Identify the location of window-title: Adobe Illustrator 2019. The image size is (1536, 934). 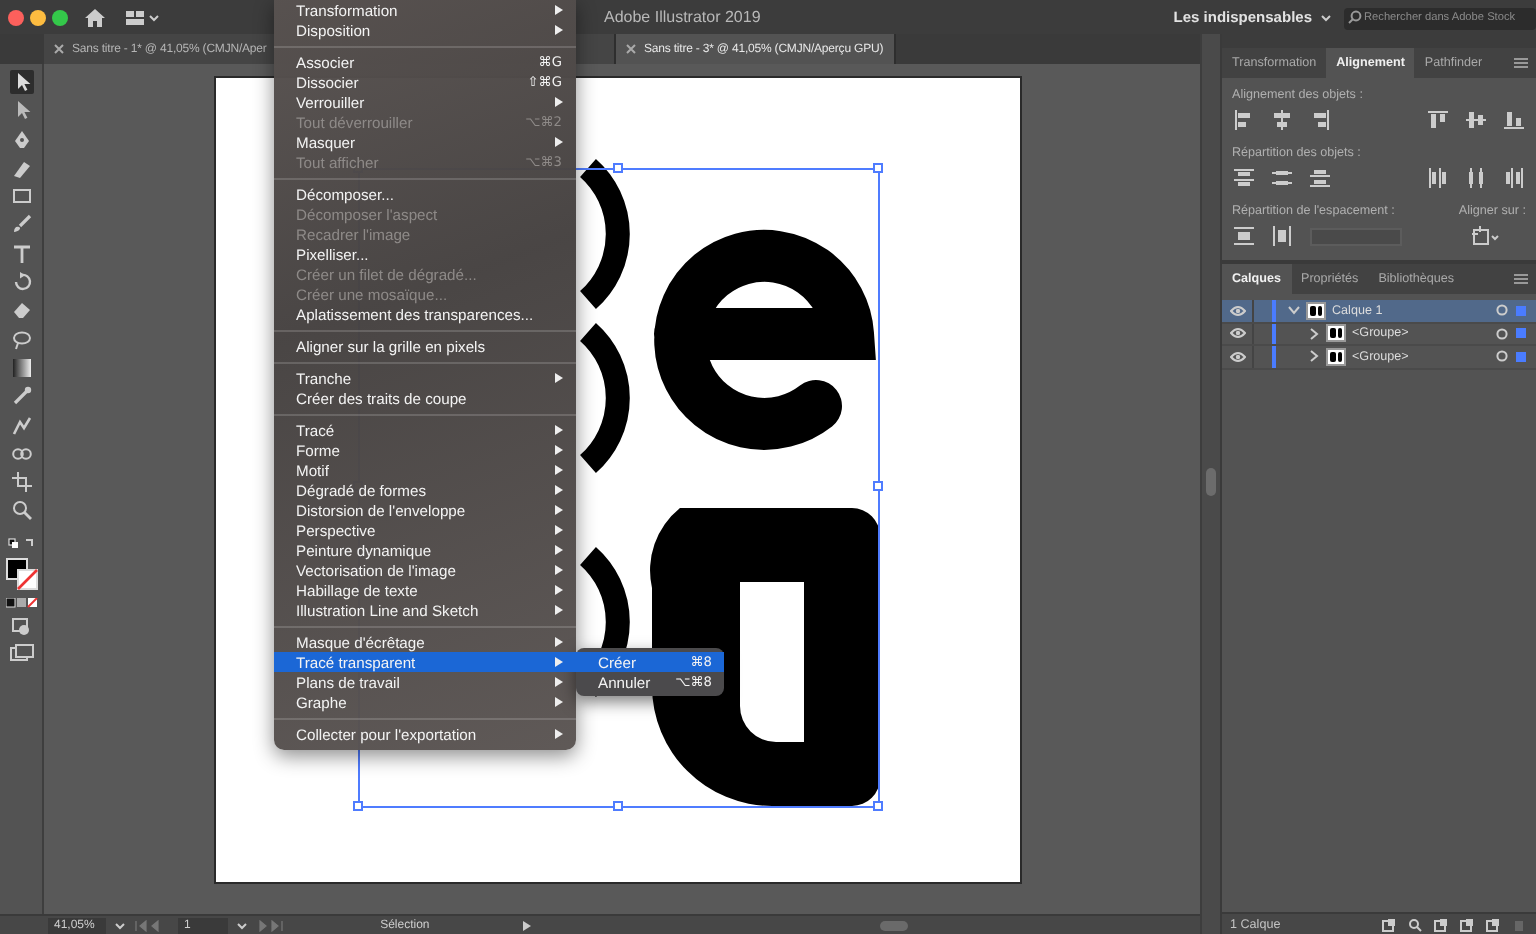
(682, 17).